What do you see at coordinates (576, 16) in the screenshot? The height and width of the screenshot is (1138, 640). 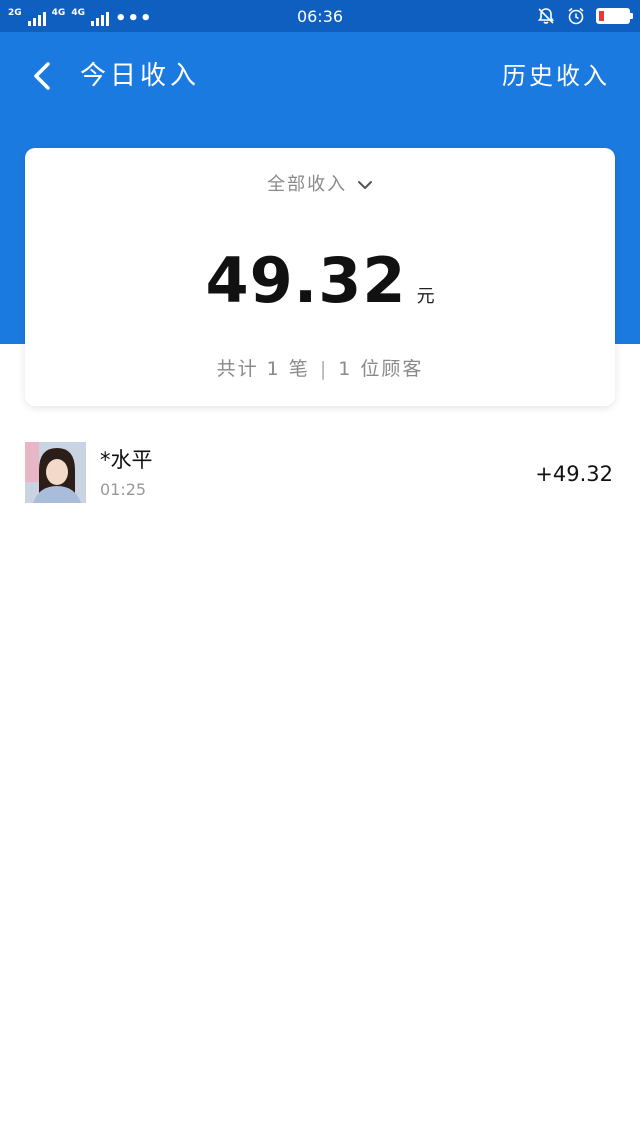 I see `alarm-clock-icon` at bounding box center [576, 16].